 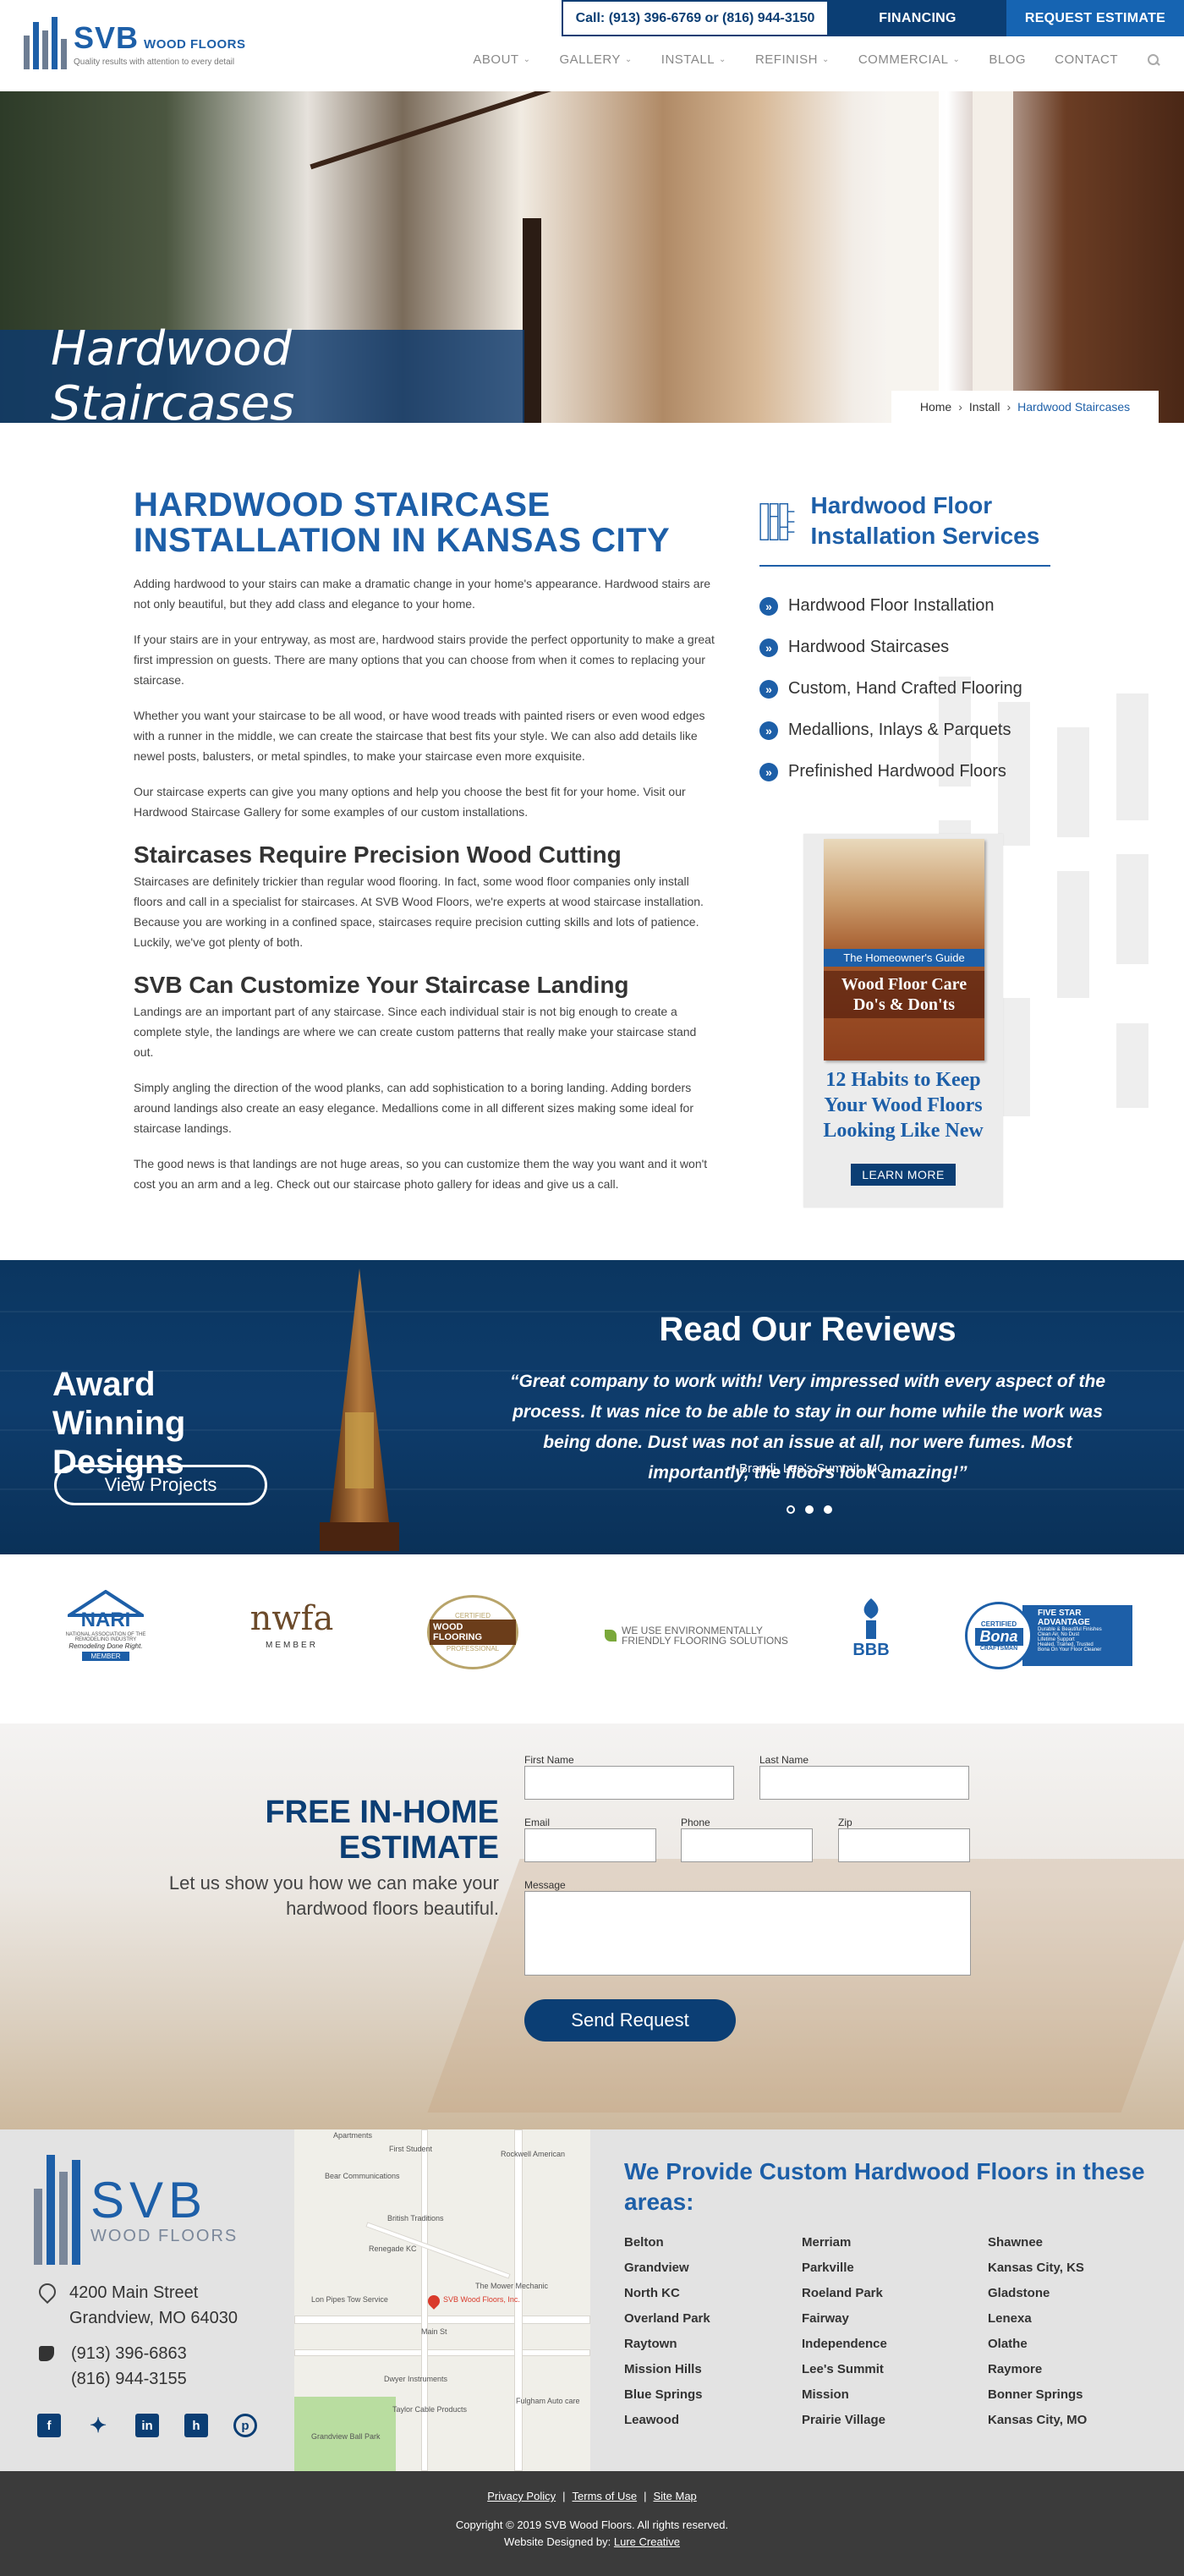 What do you see at coordinates (1007, 59) in the screenshot?
I see `nav-blog: BLOG` at bounding box center [1007, 59].